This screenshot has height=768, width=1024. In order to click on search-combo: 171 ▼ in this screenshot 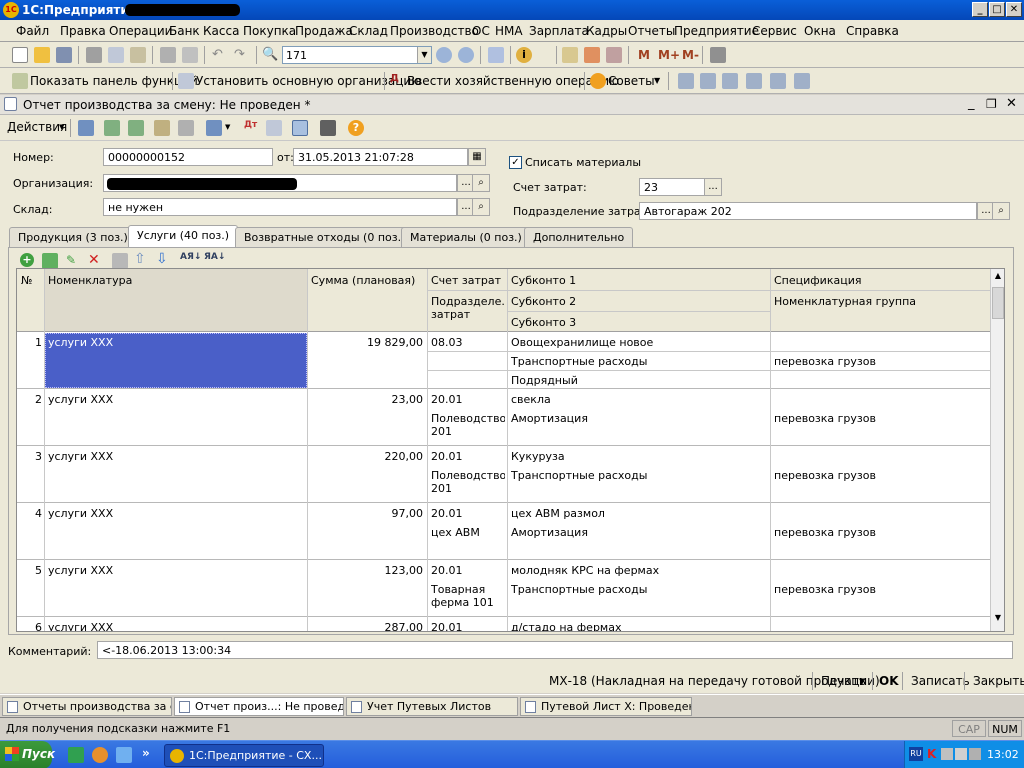, I will do `click(357, 55)`.